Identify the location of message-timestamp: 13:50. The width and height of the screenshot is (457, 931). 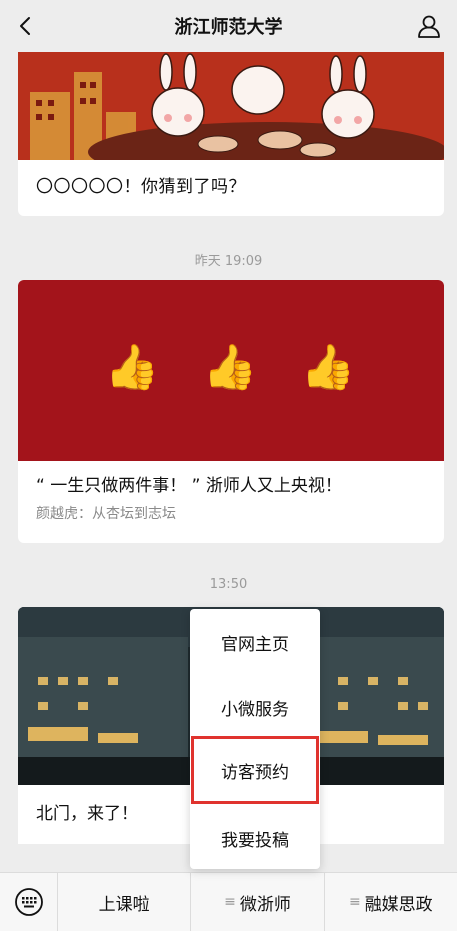
(228, 584).